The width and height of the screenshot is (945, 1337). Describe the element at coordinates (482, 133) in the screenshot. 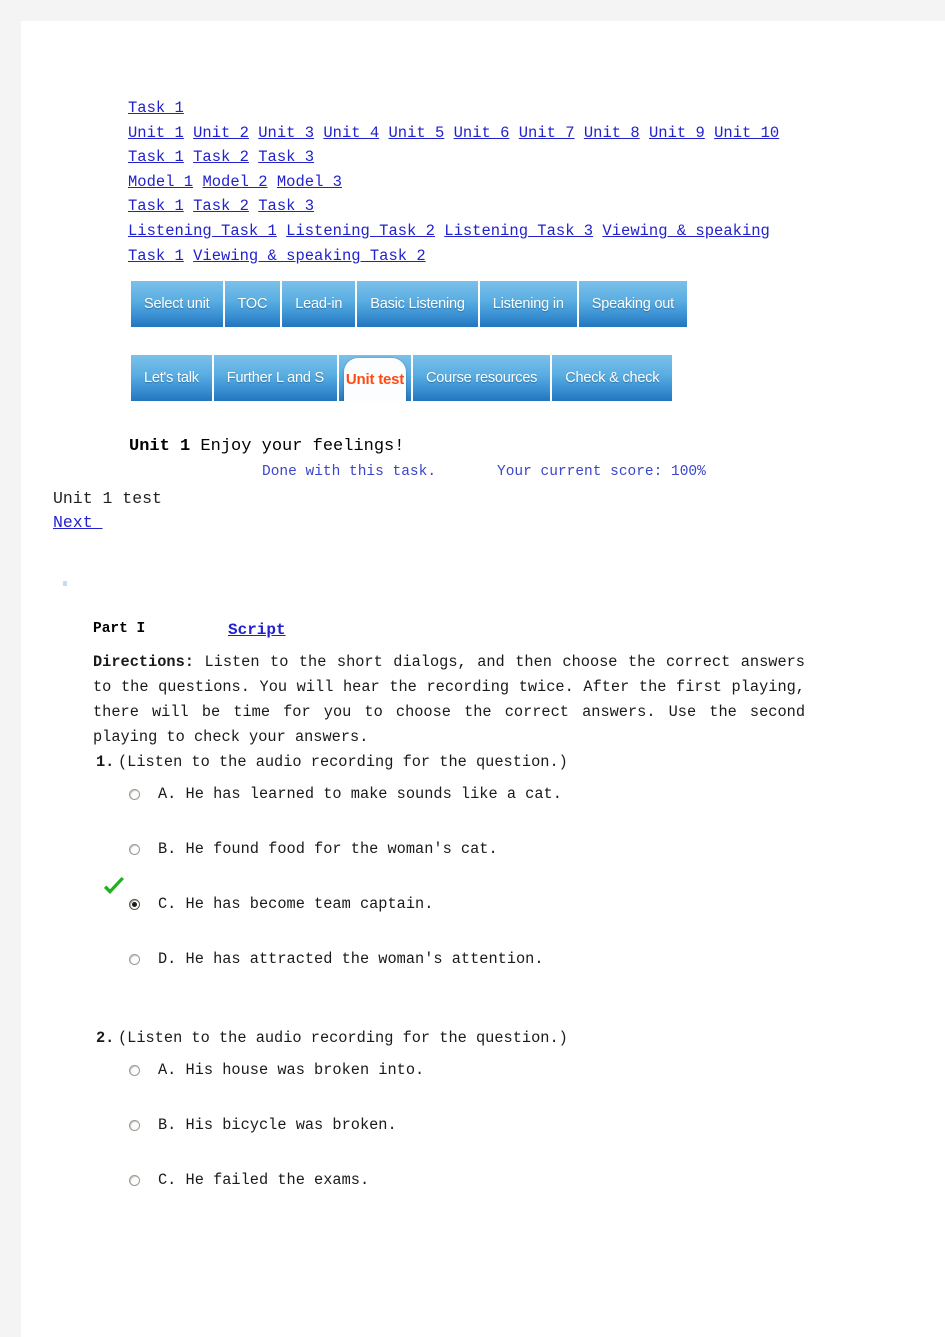

I see `index-link-unit-6: Unit 6` at that location.